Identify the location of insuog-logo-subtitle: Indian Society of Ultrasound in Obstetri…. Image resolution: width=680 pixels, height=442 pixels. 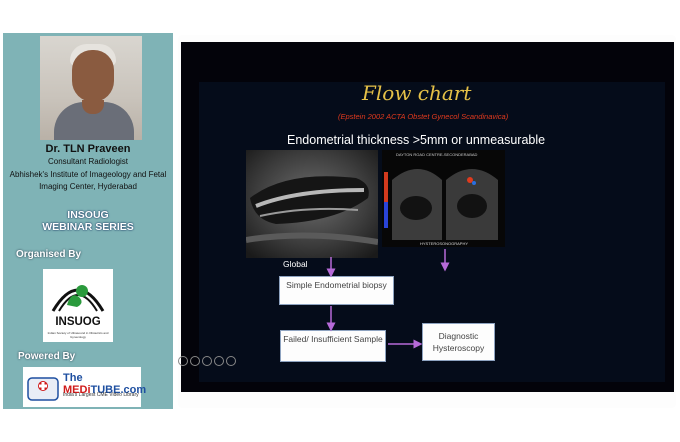
(78, 335).